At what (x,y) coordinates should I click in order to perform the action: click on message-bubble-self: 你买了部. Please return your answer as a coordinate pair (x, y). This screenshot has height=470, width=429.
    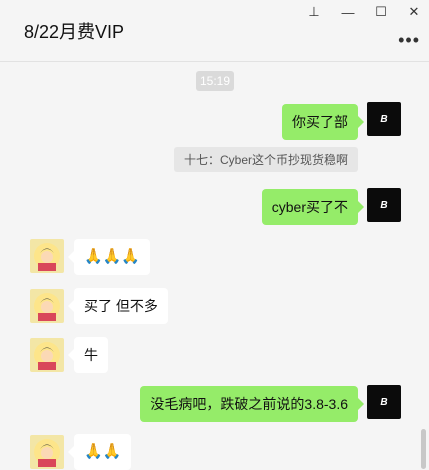
    Looking at the image, I should click on (323, 122).